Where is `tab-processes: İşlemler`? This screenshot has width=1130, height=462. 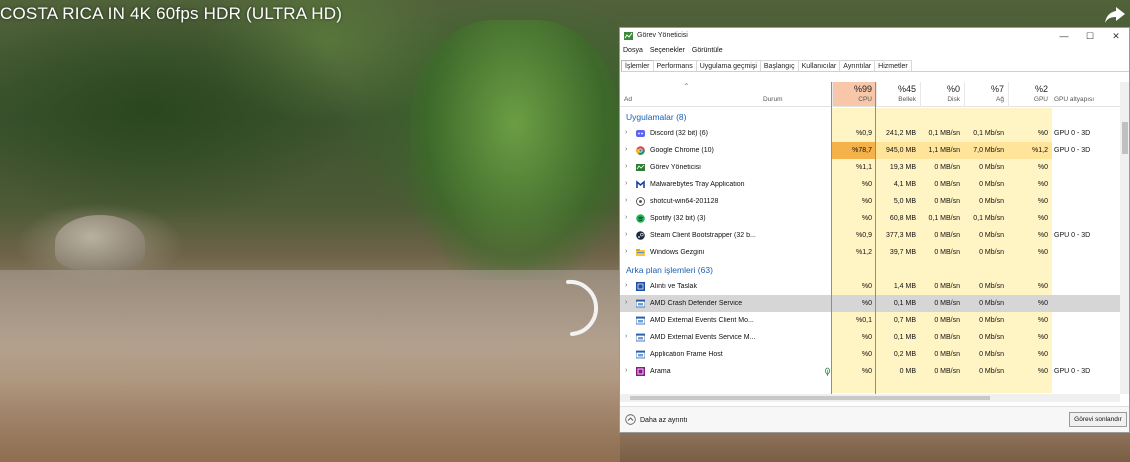 tab-processes: İşlemler is located at coordinates (637, 65).